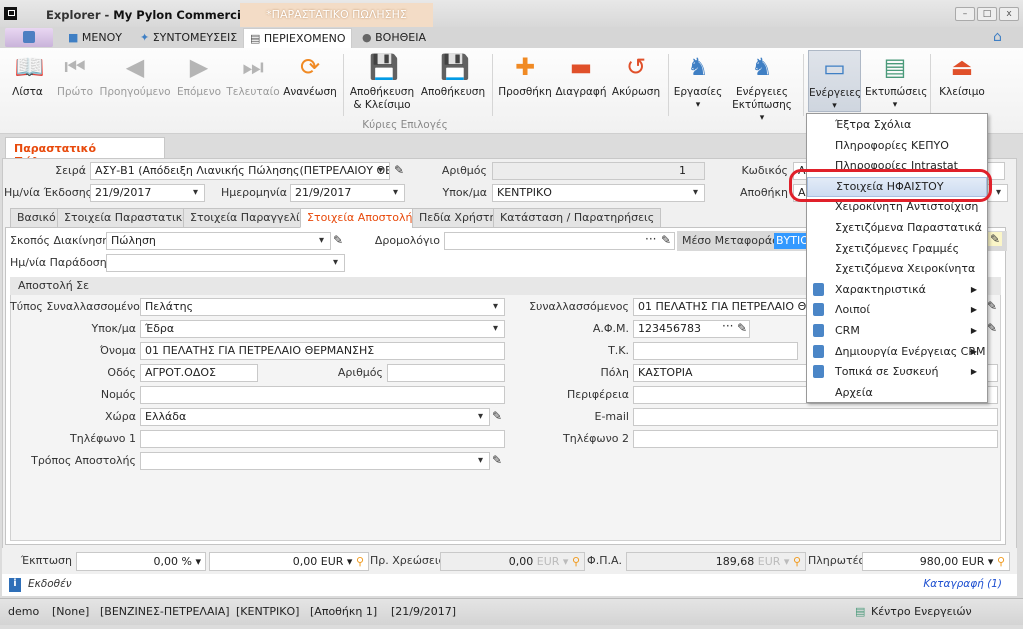 The image size is (1023, 629). What do you see at coordinates (512, 561) in the screenshot?
I see `charges-field: 0,00 EUR ▾ ⚲` at bounding box center [512, 561].